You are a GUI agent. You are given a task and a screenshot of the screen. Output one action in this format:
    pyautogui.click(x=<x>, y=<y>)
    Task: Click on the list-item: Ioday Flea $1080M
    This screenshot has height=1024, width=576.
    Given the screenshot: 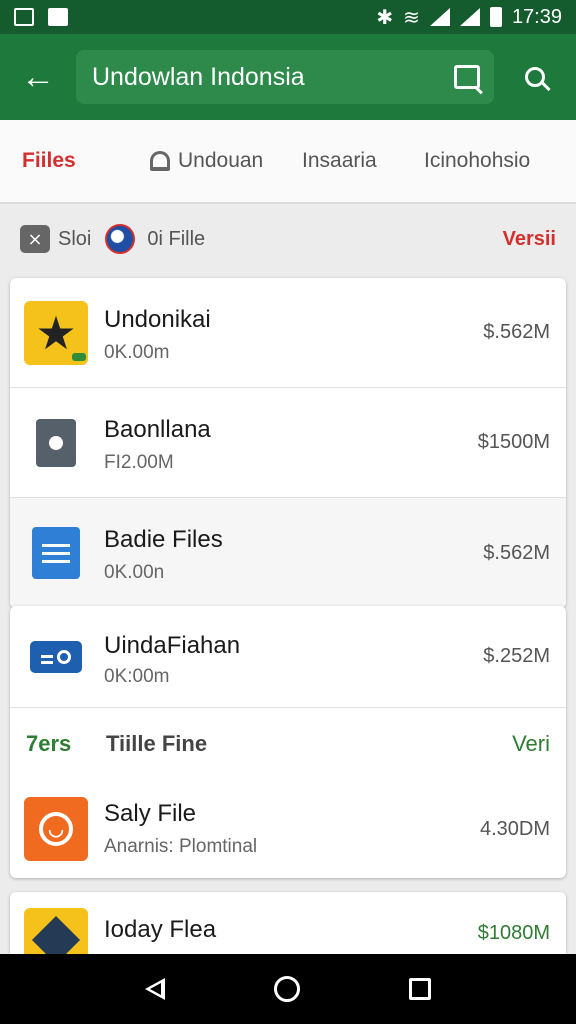 What is the action you would take?
    pyautogui.click(x=288, y=923)
    